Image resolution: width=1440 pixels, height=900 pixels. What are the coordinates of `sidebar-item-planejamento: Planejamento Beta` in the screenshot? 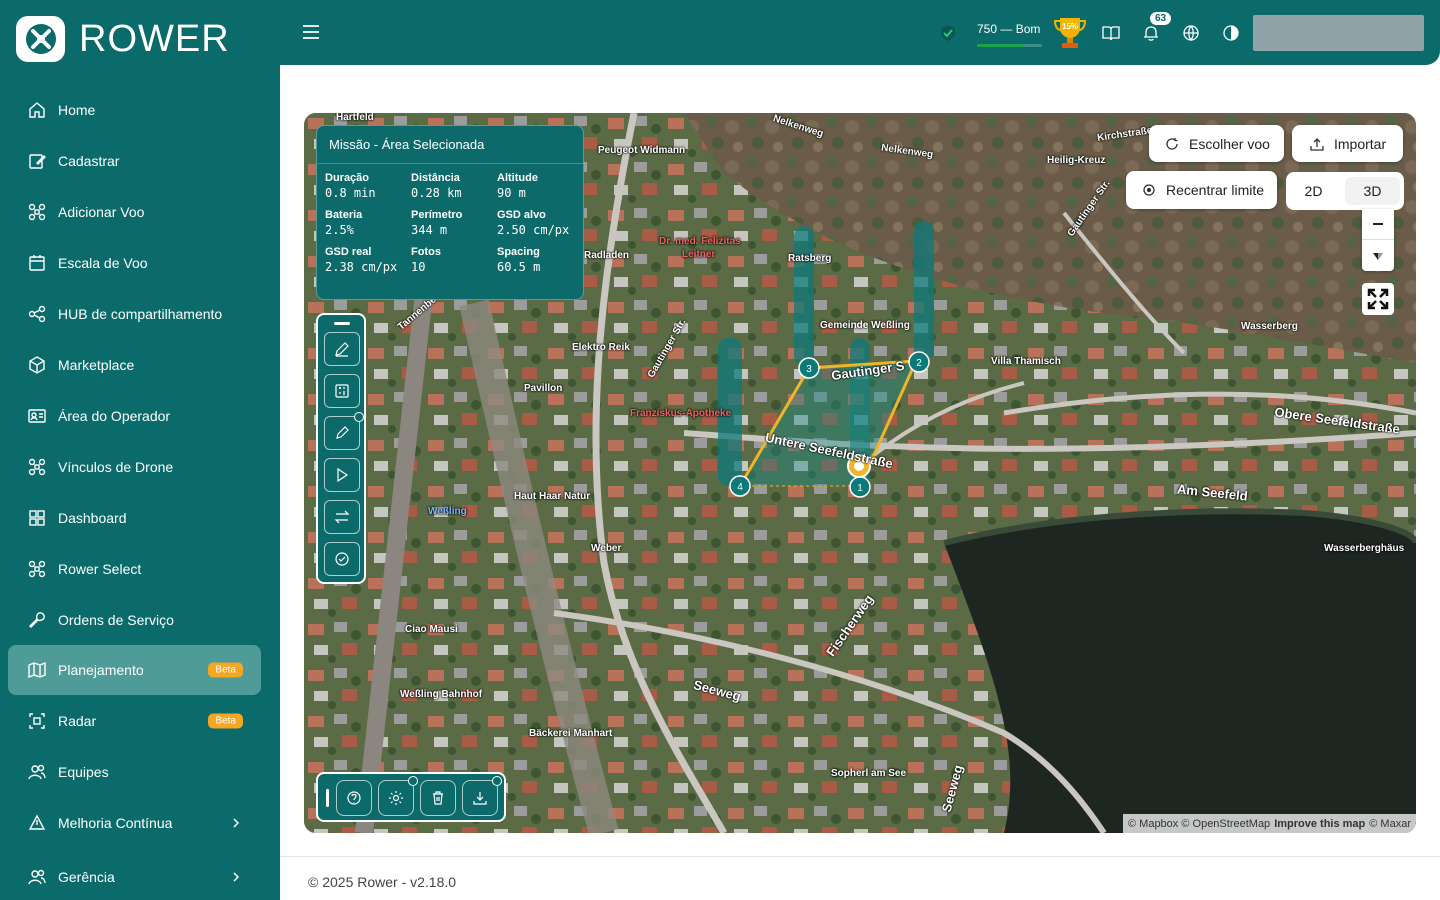 It's located at (134, 670).